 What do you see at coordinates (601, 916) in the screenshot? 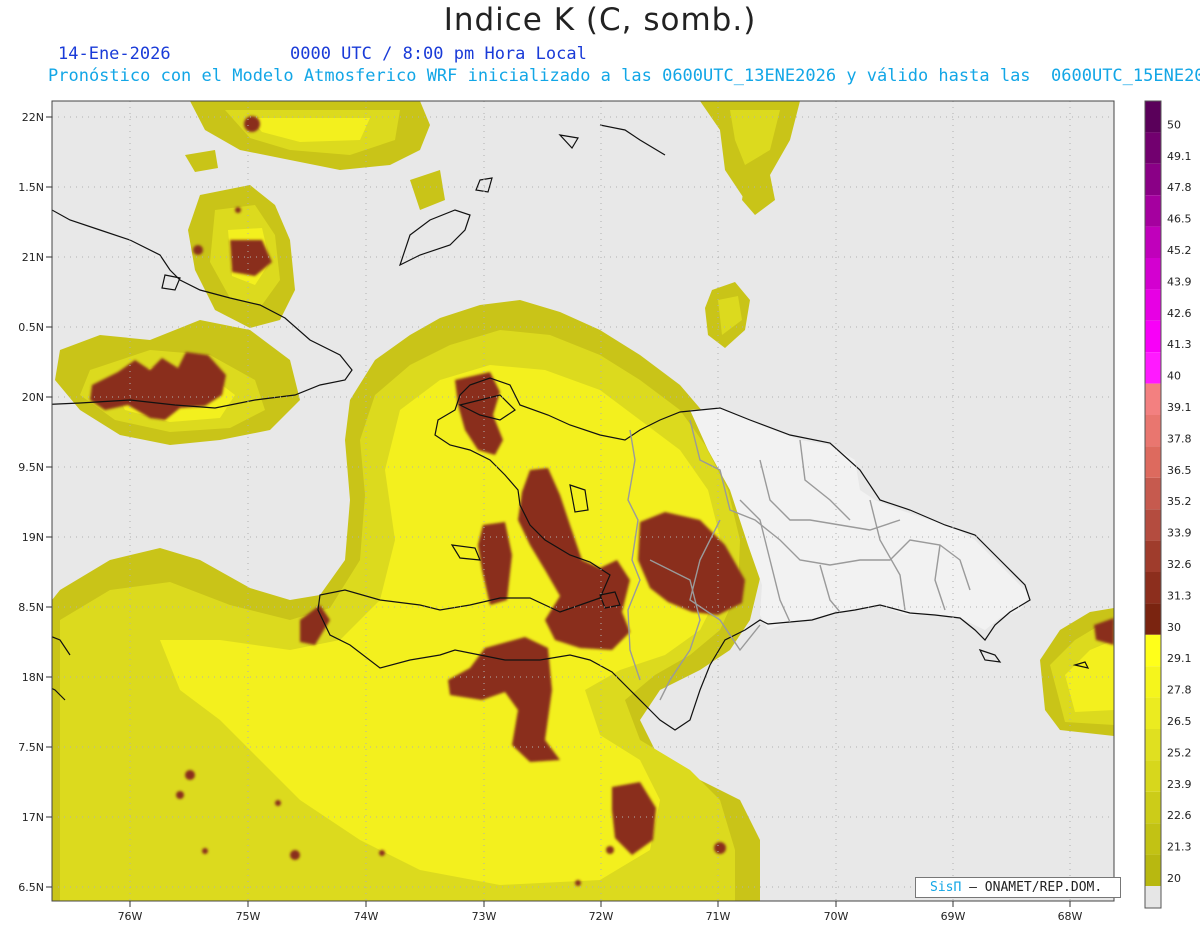
I see `lon-label: 72W` at bounding box center [601, 916].